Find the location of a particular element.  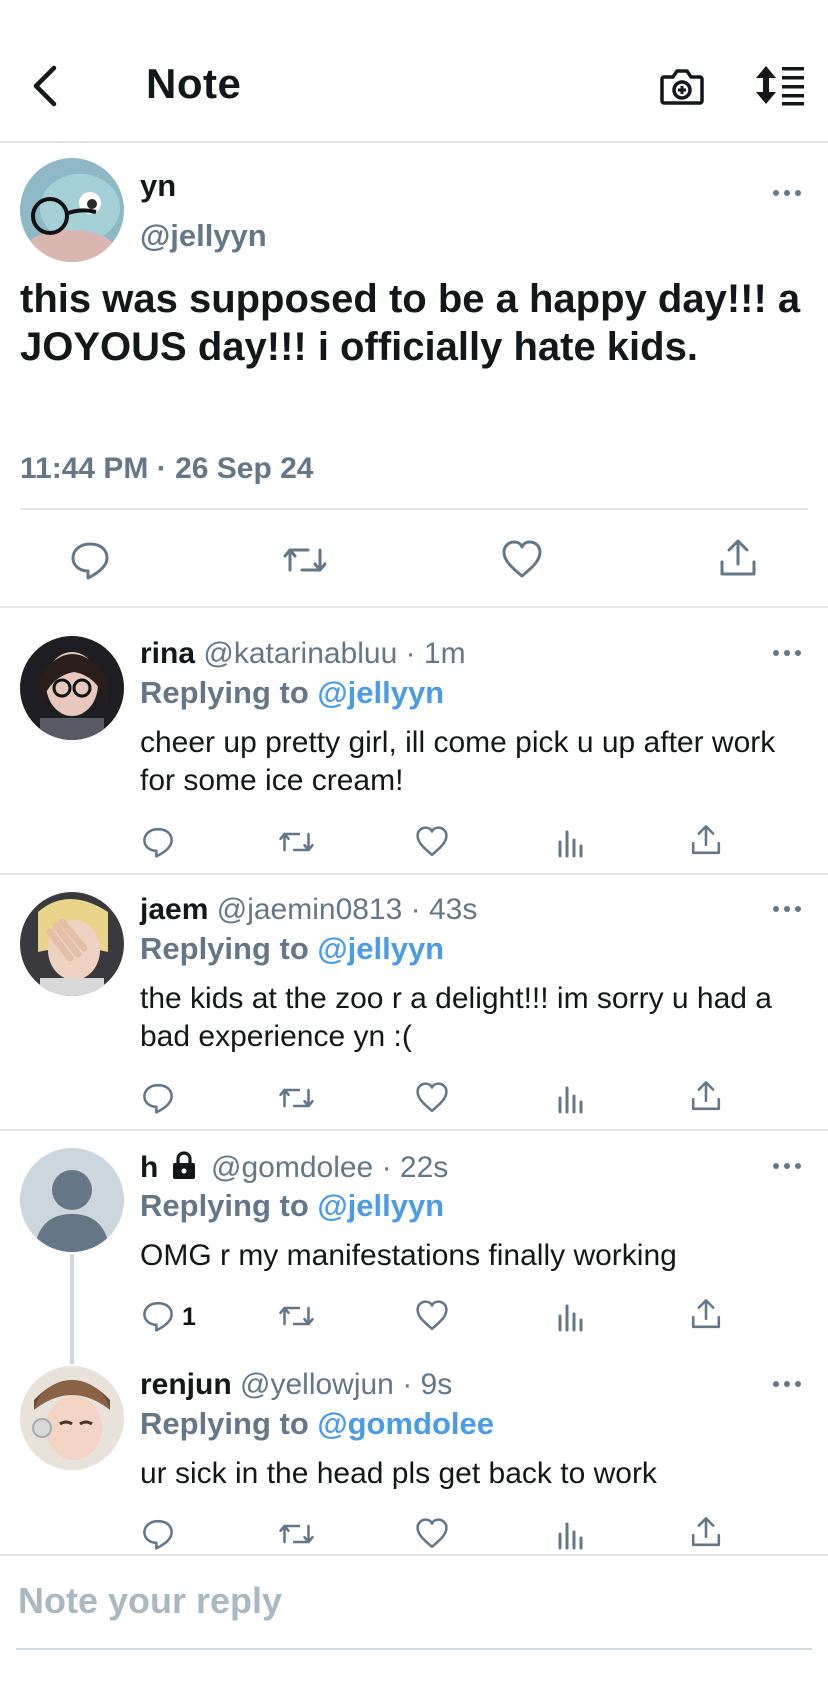

reply-header: renjun @yellowjun · 9s is located at coordinates (296, 1385).